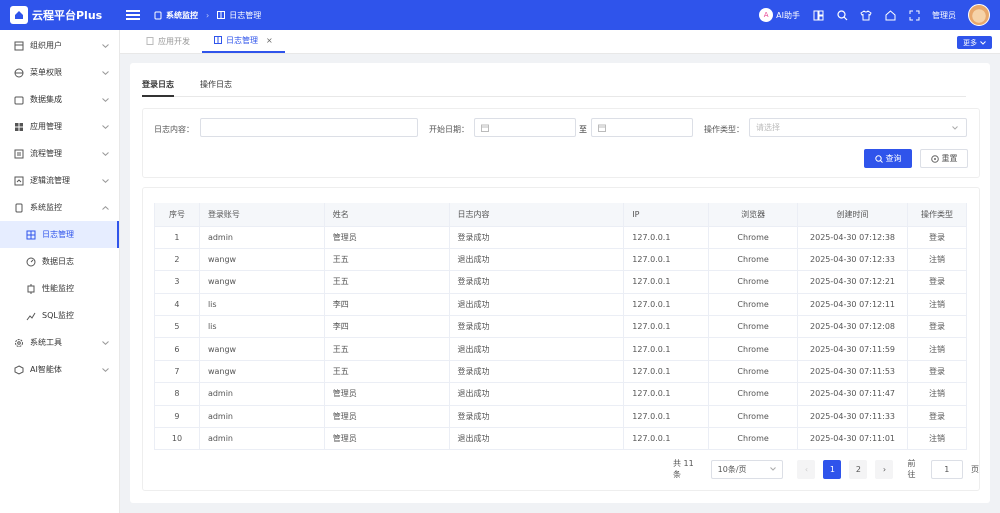  Describe the element at coordinates (309, 127) in the screenshot. I see `log-content-input` at that location.